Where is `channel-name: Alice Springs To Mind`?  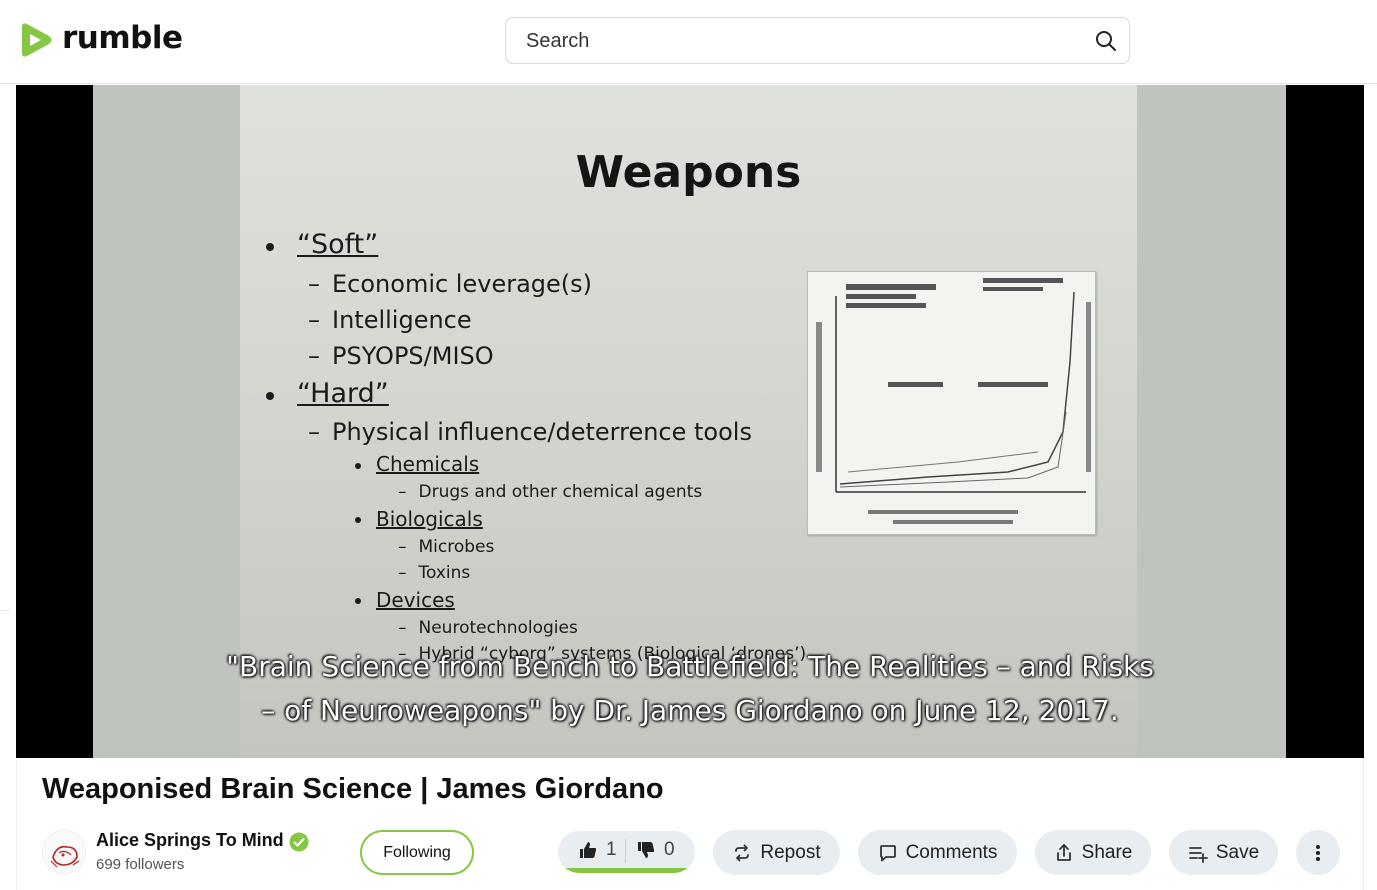
channel-name: Alice Springs To Mind is located at coordinates (190, 840).